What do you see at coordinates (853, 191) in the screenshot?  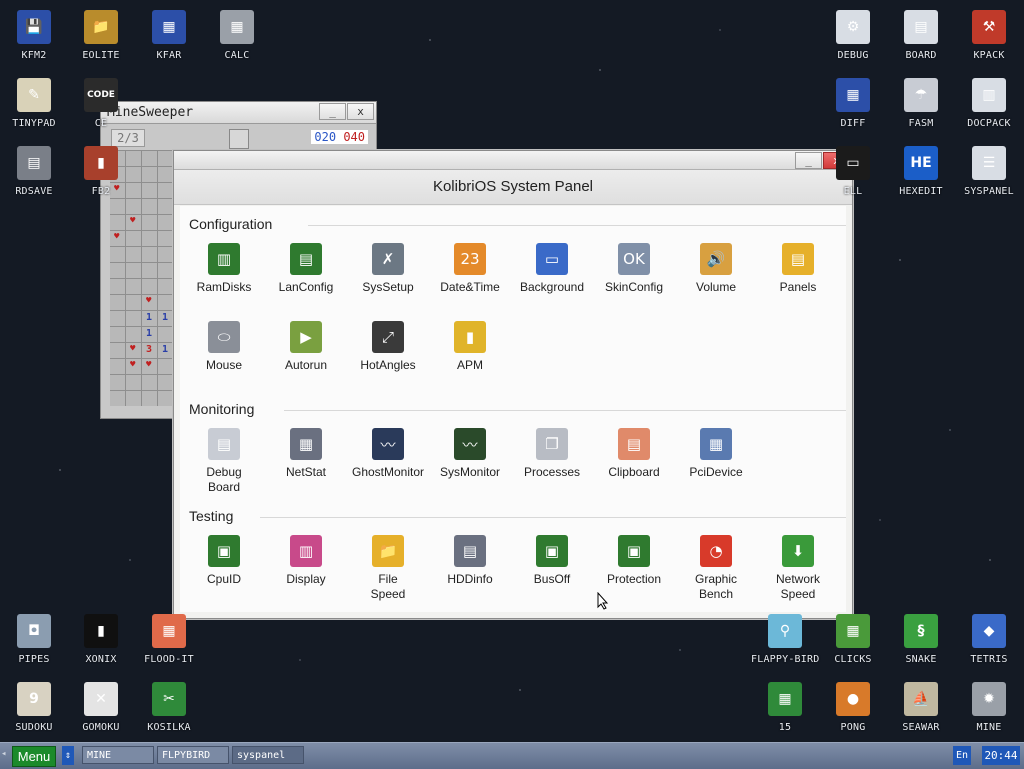 I see `desktop-icon-label: ELL` at bounding box center [853, 191].